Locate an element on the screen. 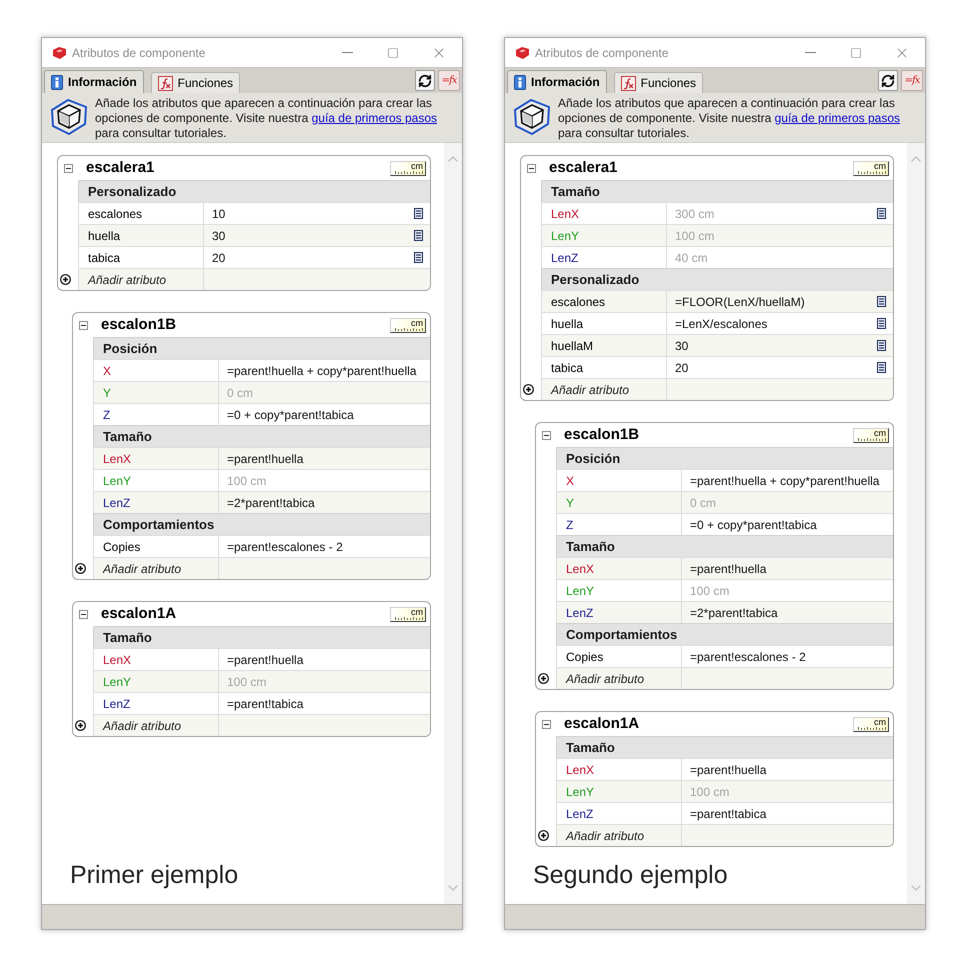 The image size is (967, 967). attribute-value: 10 is located at coordinates (219, 214).